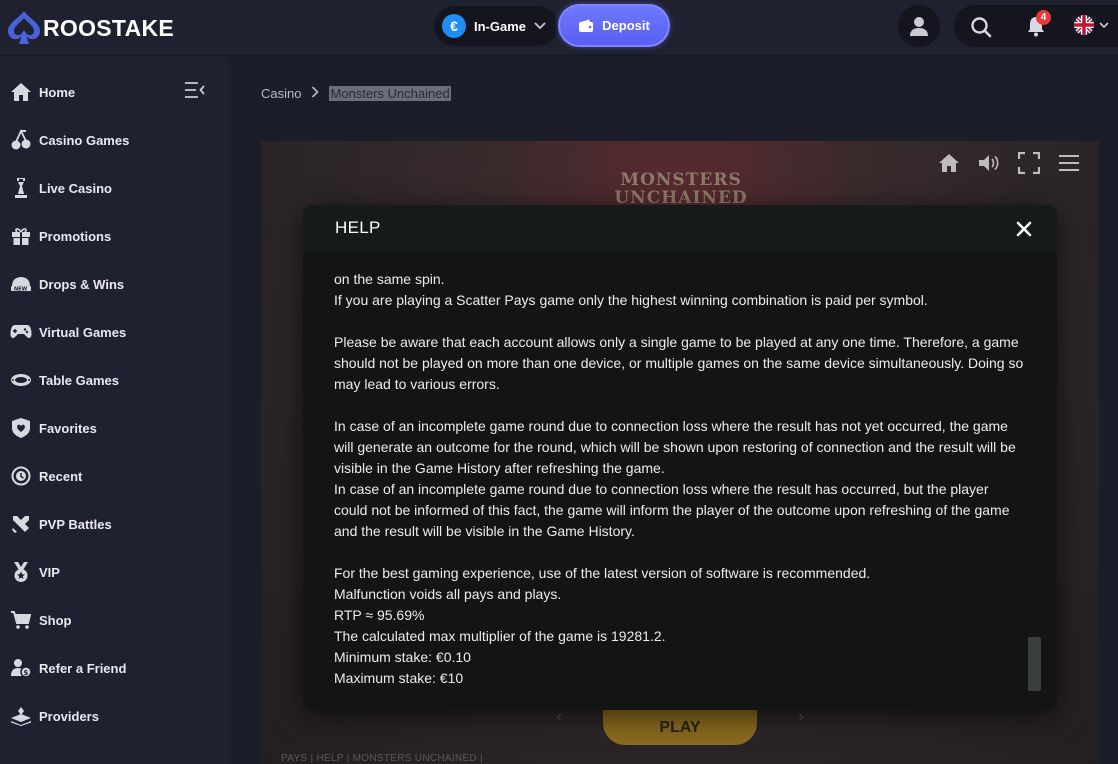 Image resolution: width=1118 pixels, height=764 pixels. I want to click on sidebar-item-shop: Shop, so click(41, 620).